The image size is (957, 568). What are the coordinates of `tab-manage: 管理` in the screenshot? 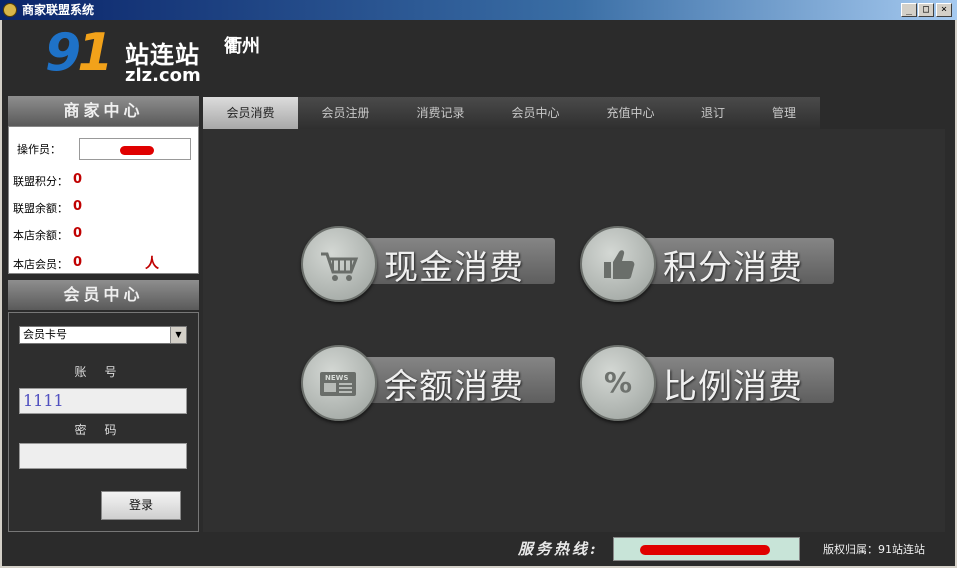 It's located at (784, 113).